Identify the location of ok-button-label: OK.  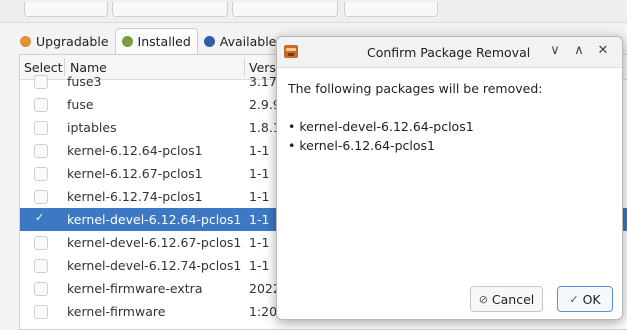
(591, 299).